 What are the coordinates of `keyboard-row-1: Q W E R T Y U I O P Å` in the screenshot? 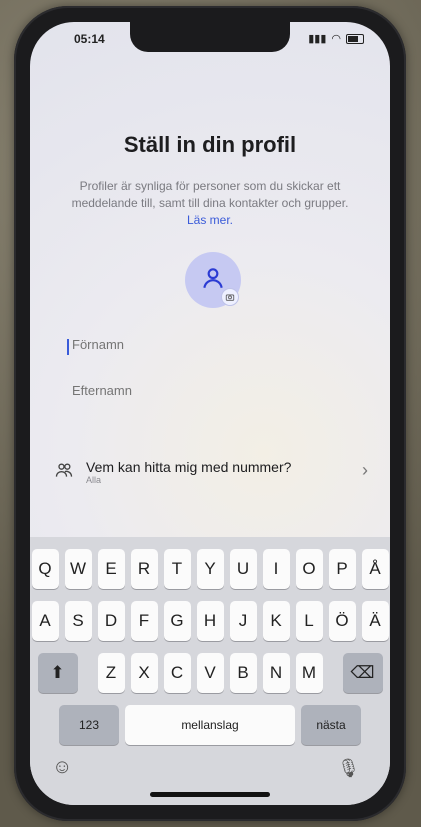 It's located at (210, 569).